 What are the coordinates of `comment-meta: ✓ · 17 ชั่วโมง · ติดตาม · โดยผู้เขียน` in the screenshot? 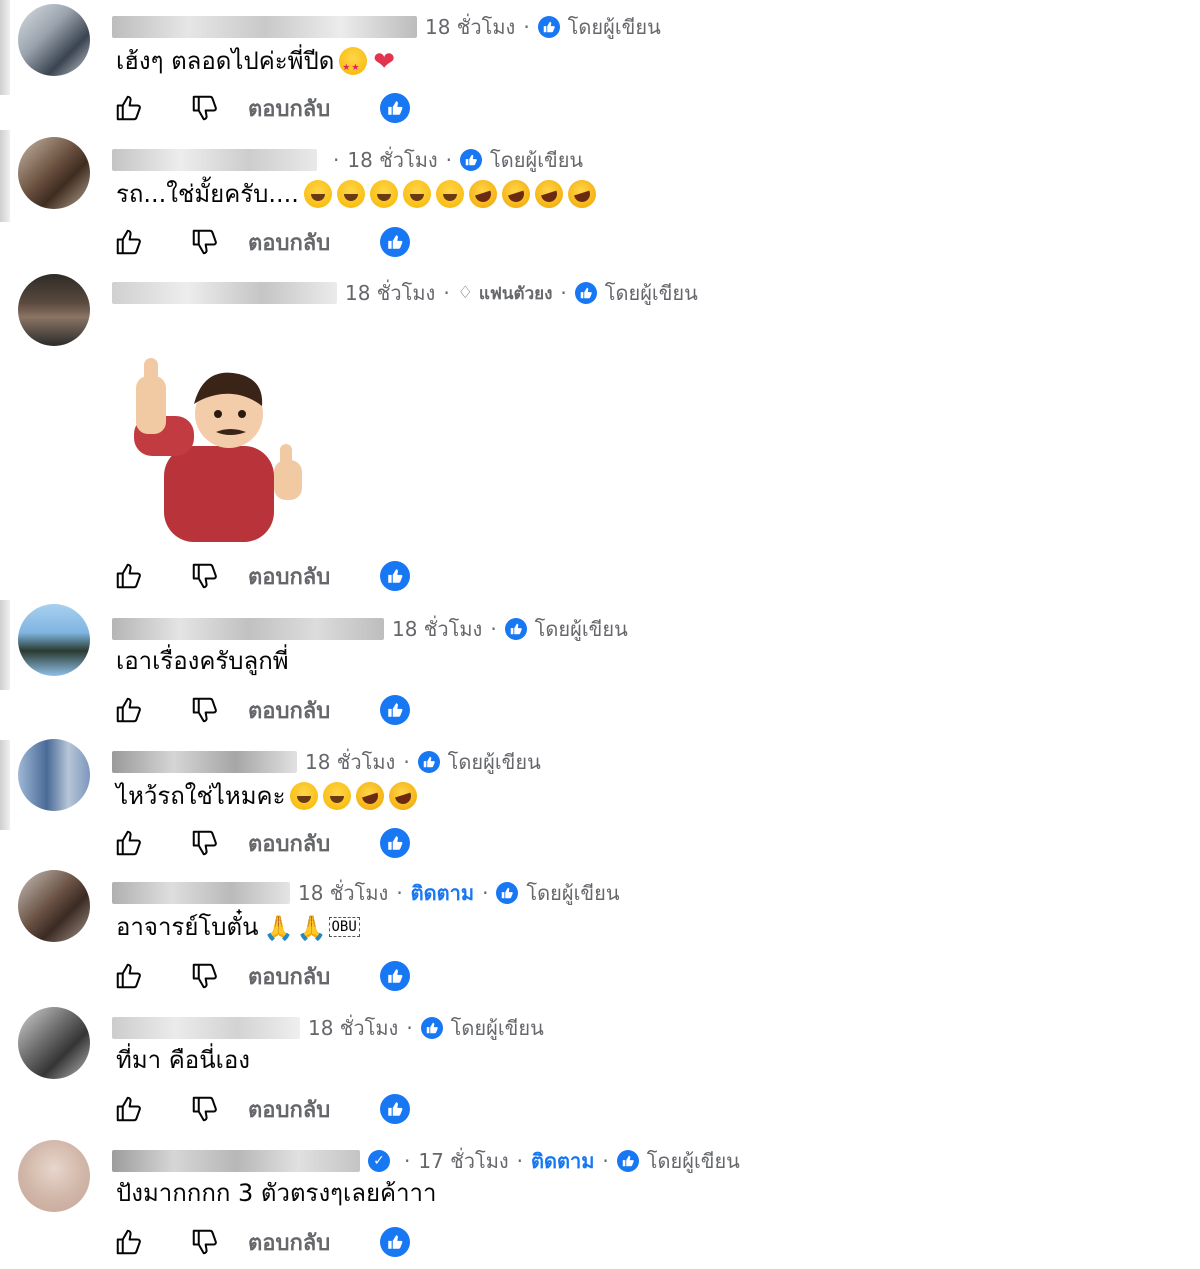 It's located at (426, 1161).